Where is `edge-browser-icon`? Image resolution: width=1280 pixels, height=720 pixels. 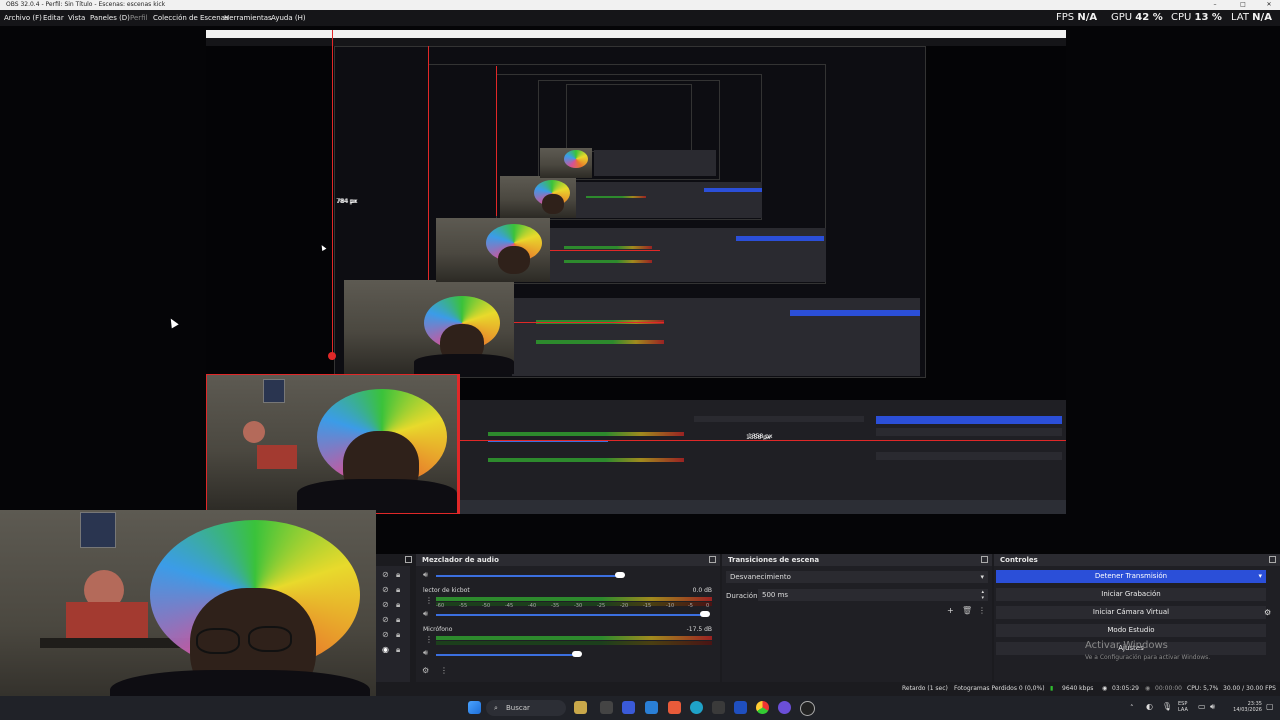 edge-browser-icon is located at coordinates (696, 707).